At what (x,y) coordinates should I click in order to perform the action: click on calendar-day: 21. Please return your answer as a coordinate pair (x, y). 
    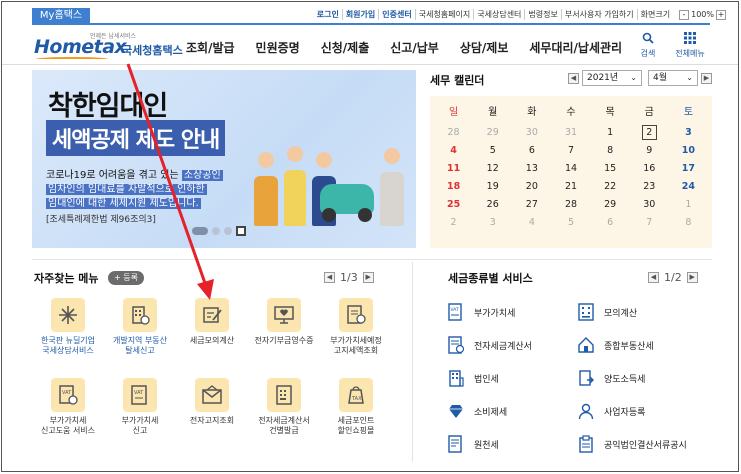
    Looking at the image, I should click on (570, 187).